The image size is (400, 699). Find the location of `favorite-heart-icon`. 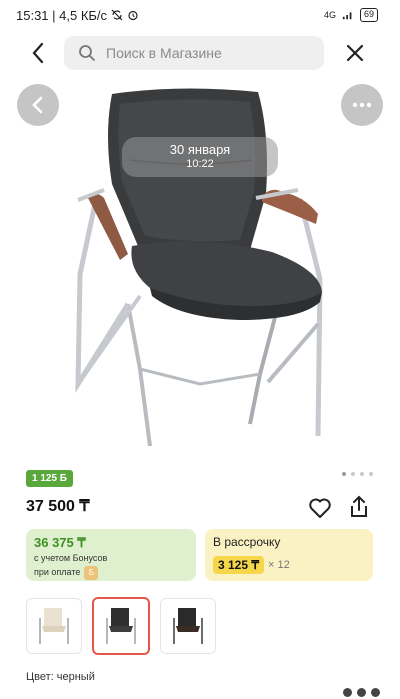

favorite-heart-icon is located at coordinates (320, 508).